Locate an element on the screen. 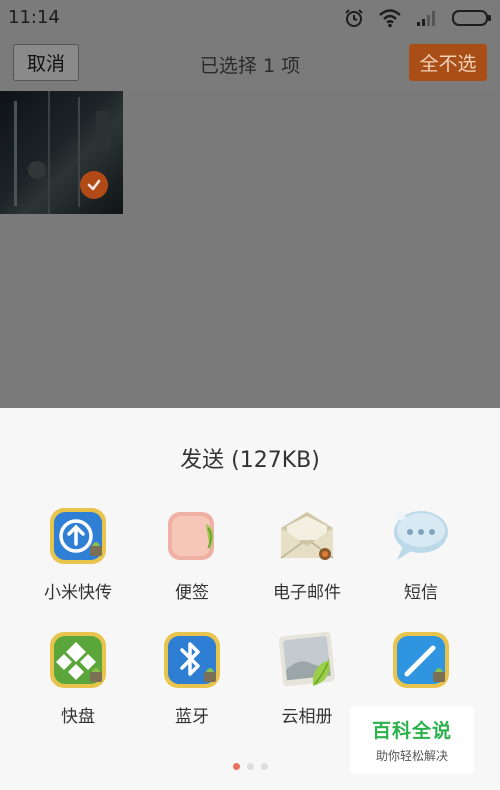  share-item-label: 电子邮件 is located at coordinates (307, 593).